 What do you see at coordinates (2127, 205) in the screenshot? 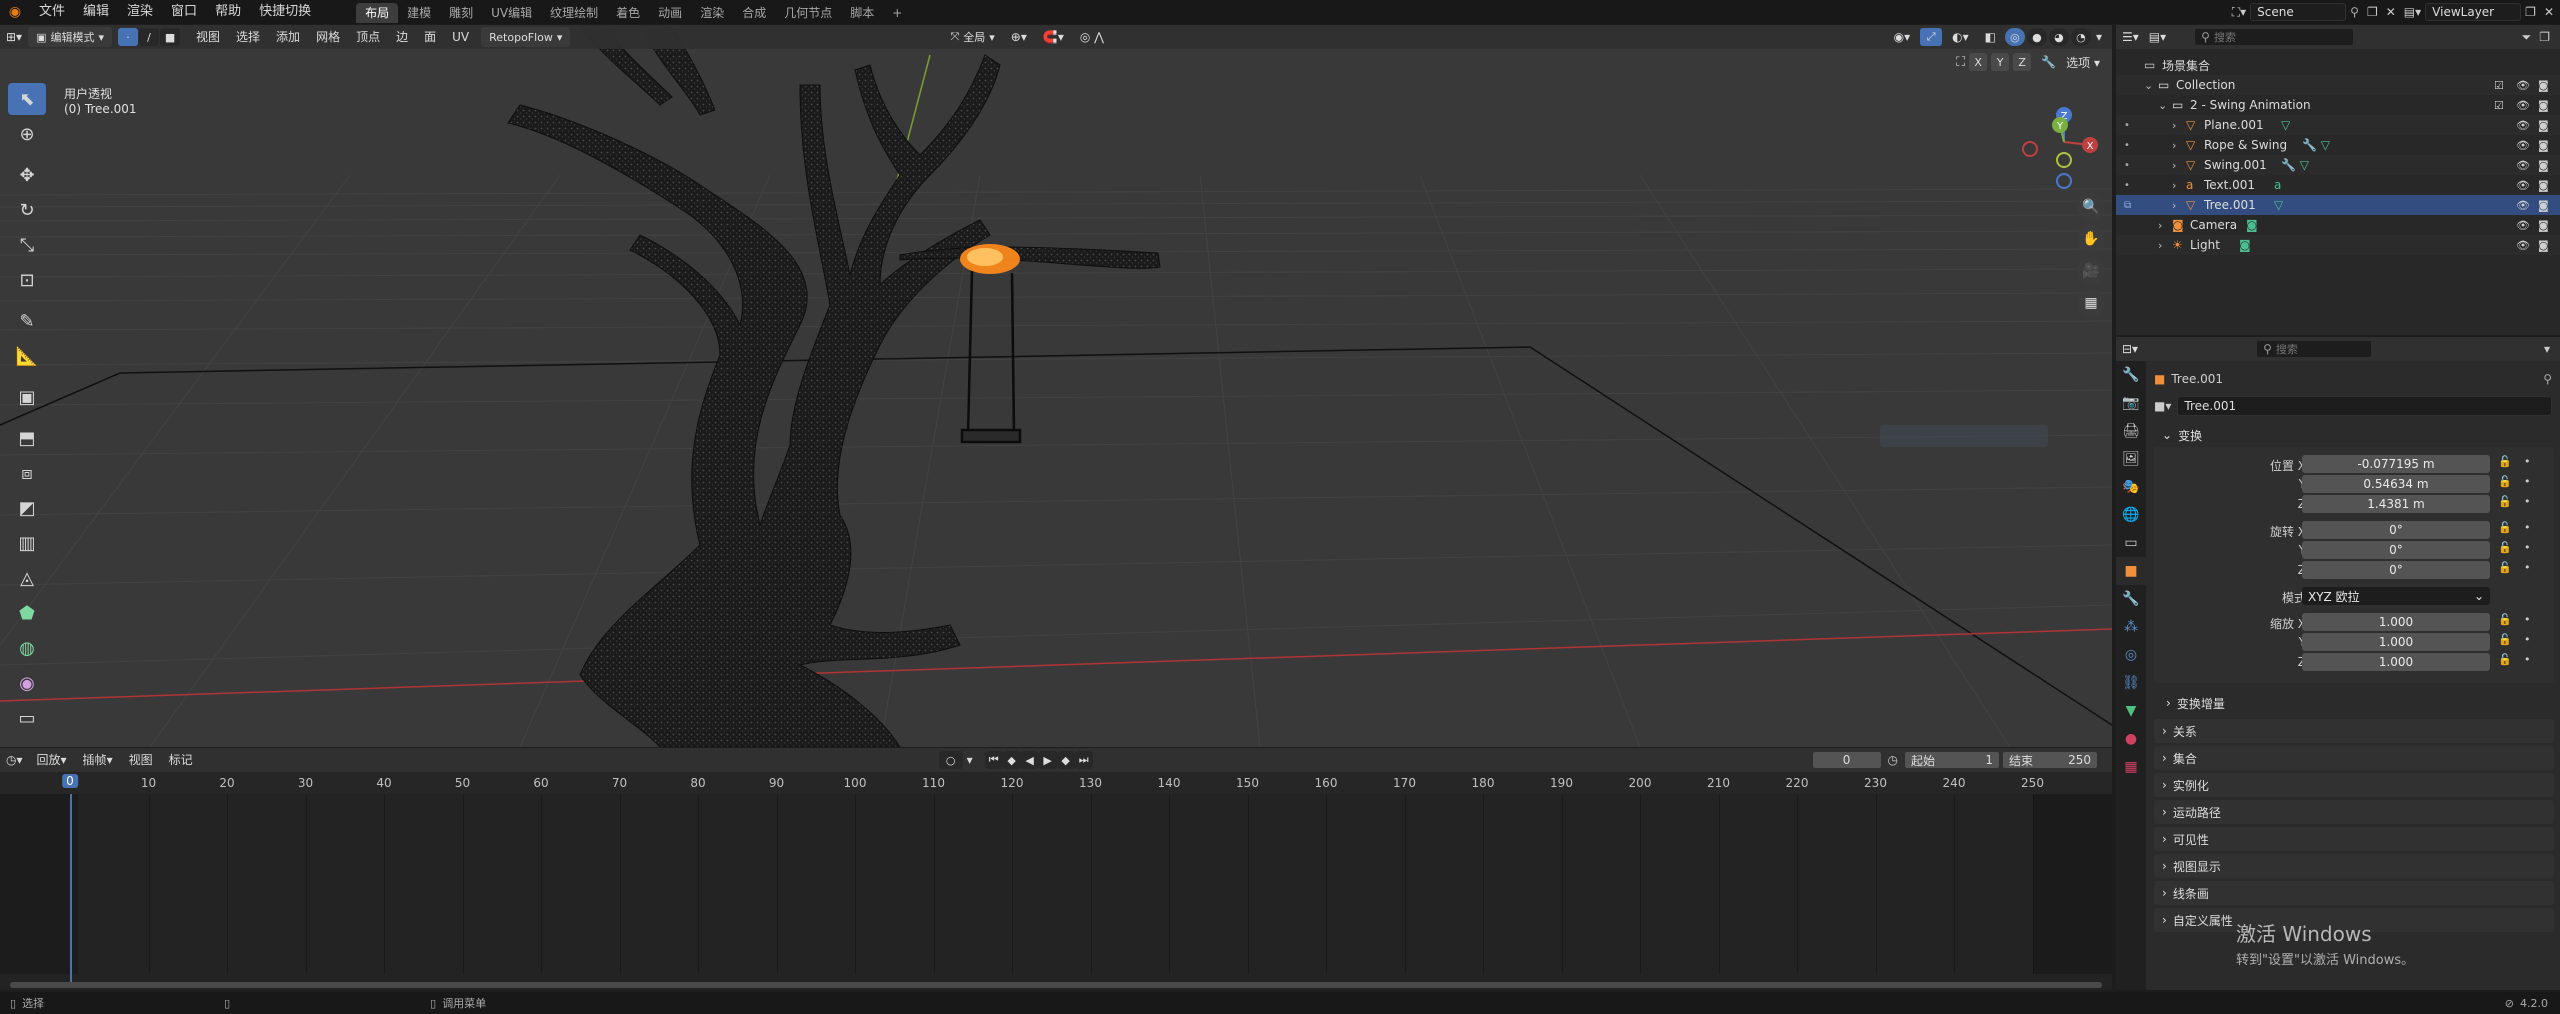
I see `edit-mode-icon: ⧉` at bounding box center [2127, 205].